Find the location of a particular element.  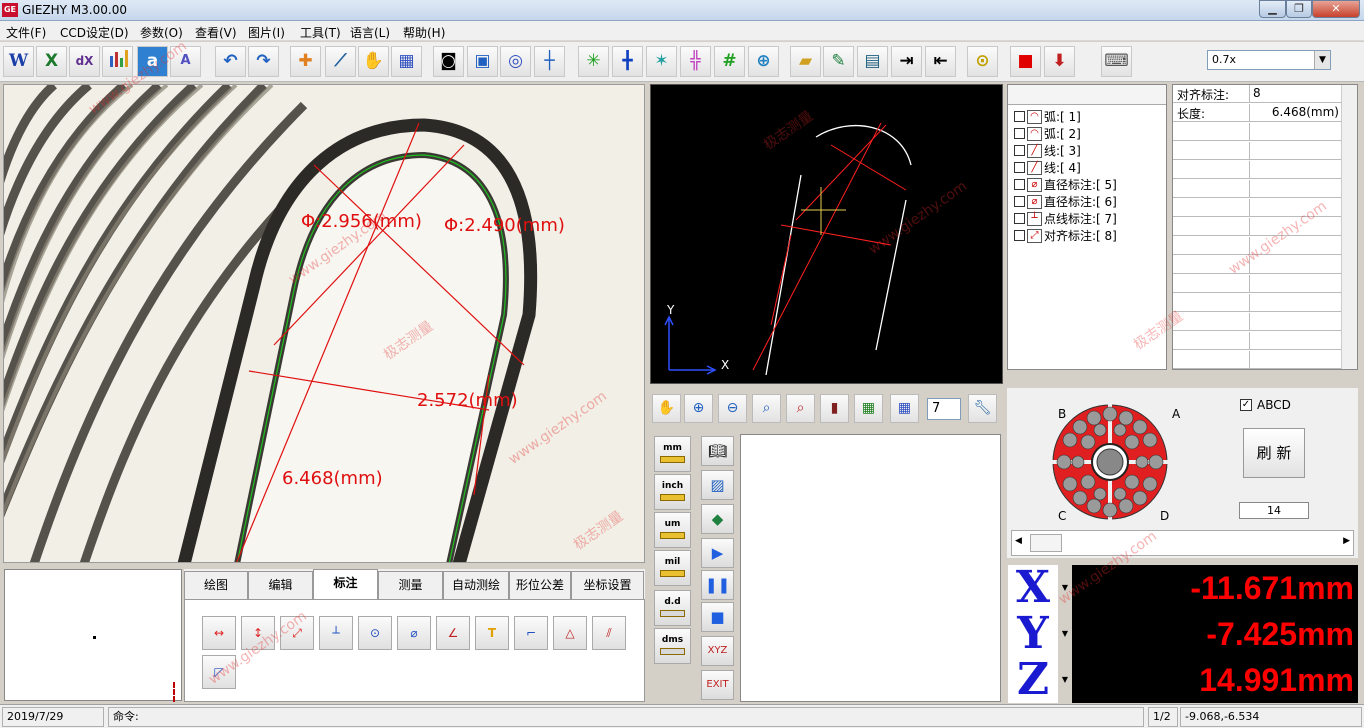

menu-view: 查看(V) is located at coordinates (216, 32).